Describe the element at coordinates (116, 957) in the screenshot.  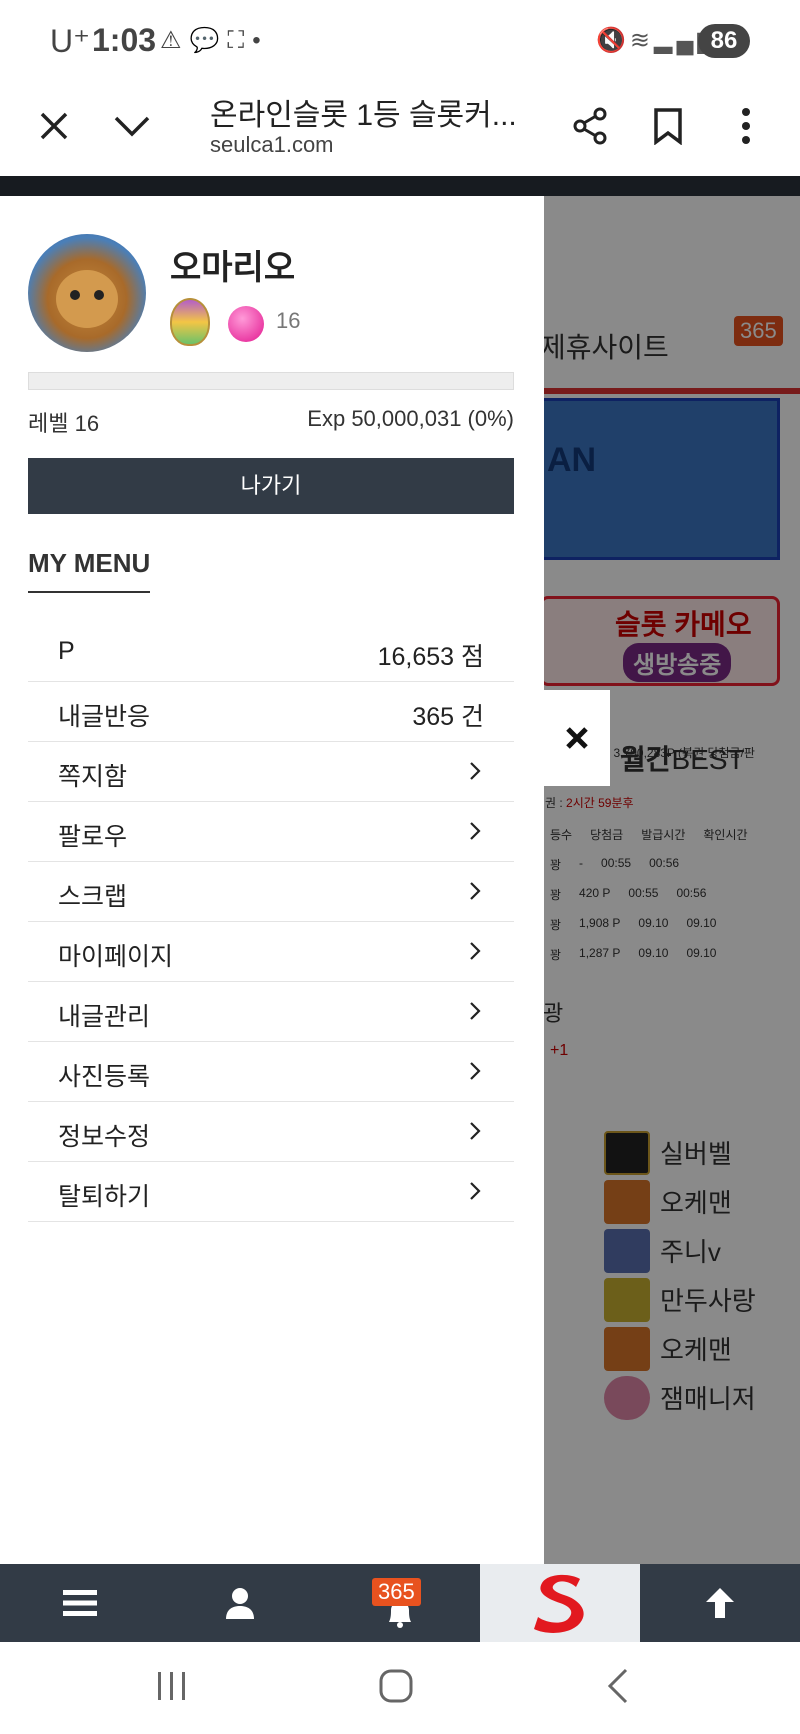
I see `menu-item-label: 마이페이지` at that location.